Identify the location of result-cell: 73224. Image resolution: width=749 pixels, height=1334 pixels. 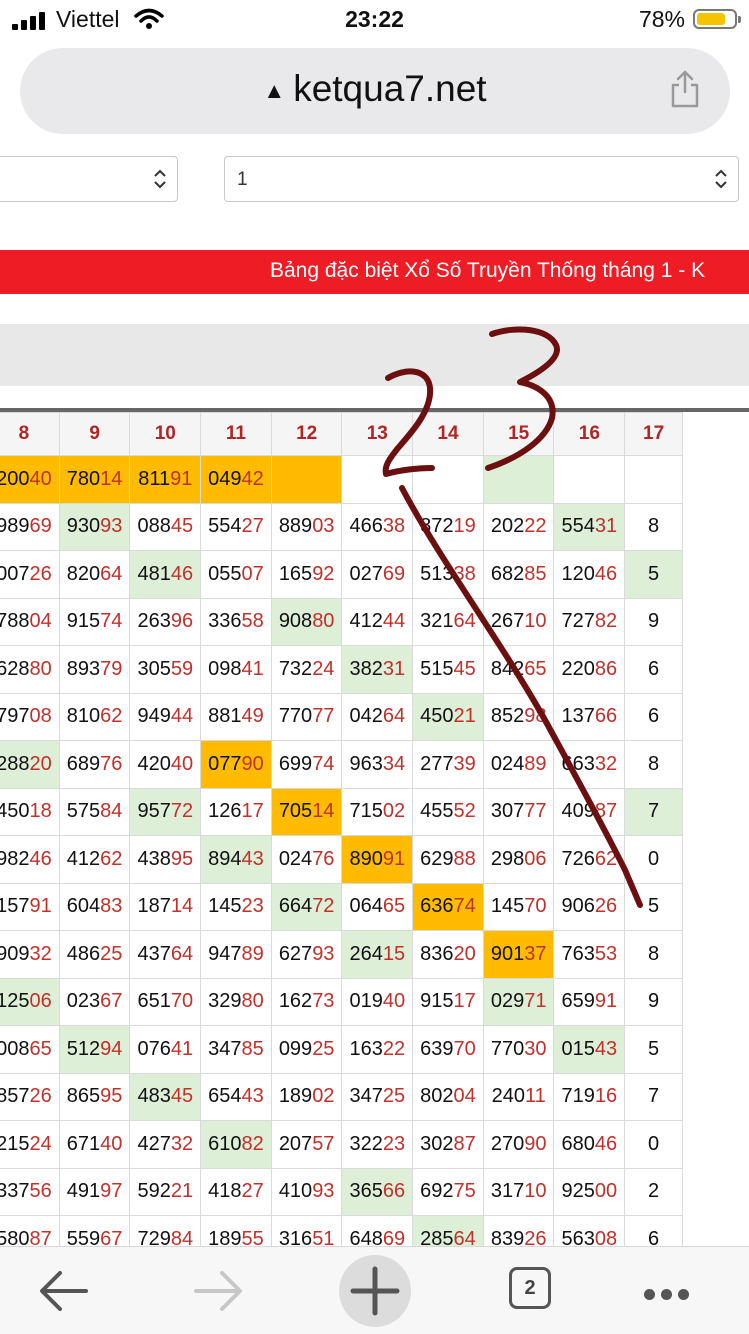
(306, 669).